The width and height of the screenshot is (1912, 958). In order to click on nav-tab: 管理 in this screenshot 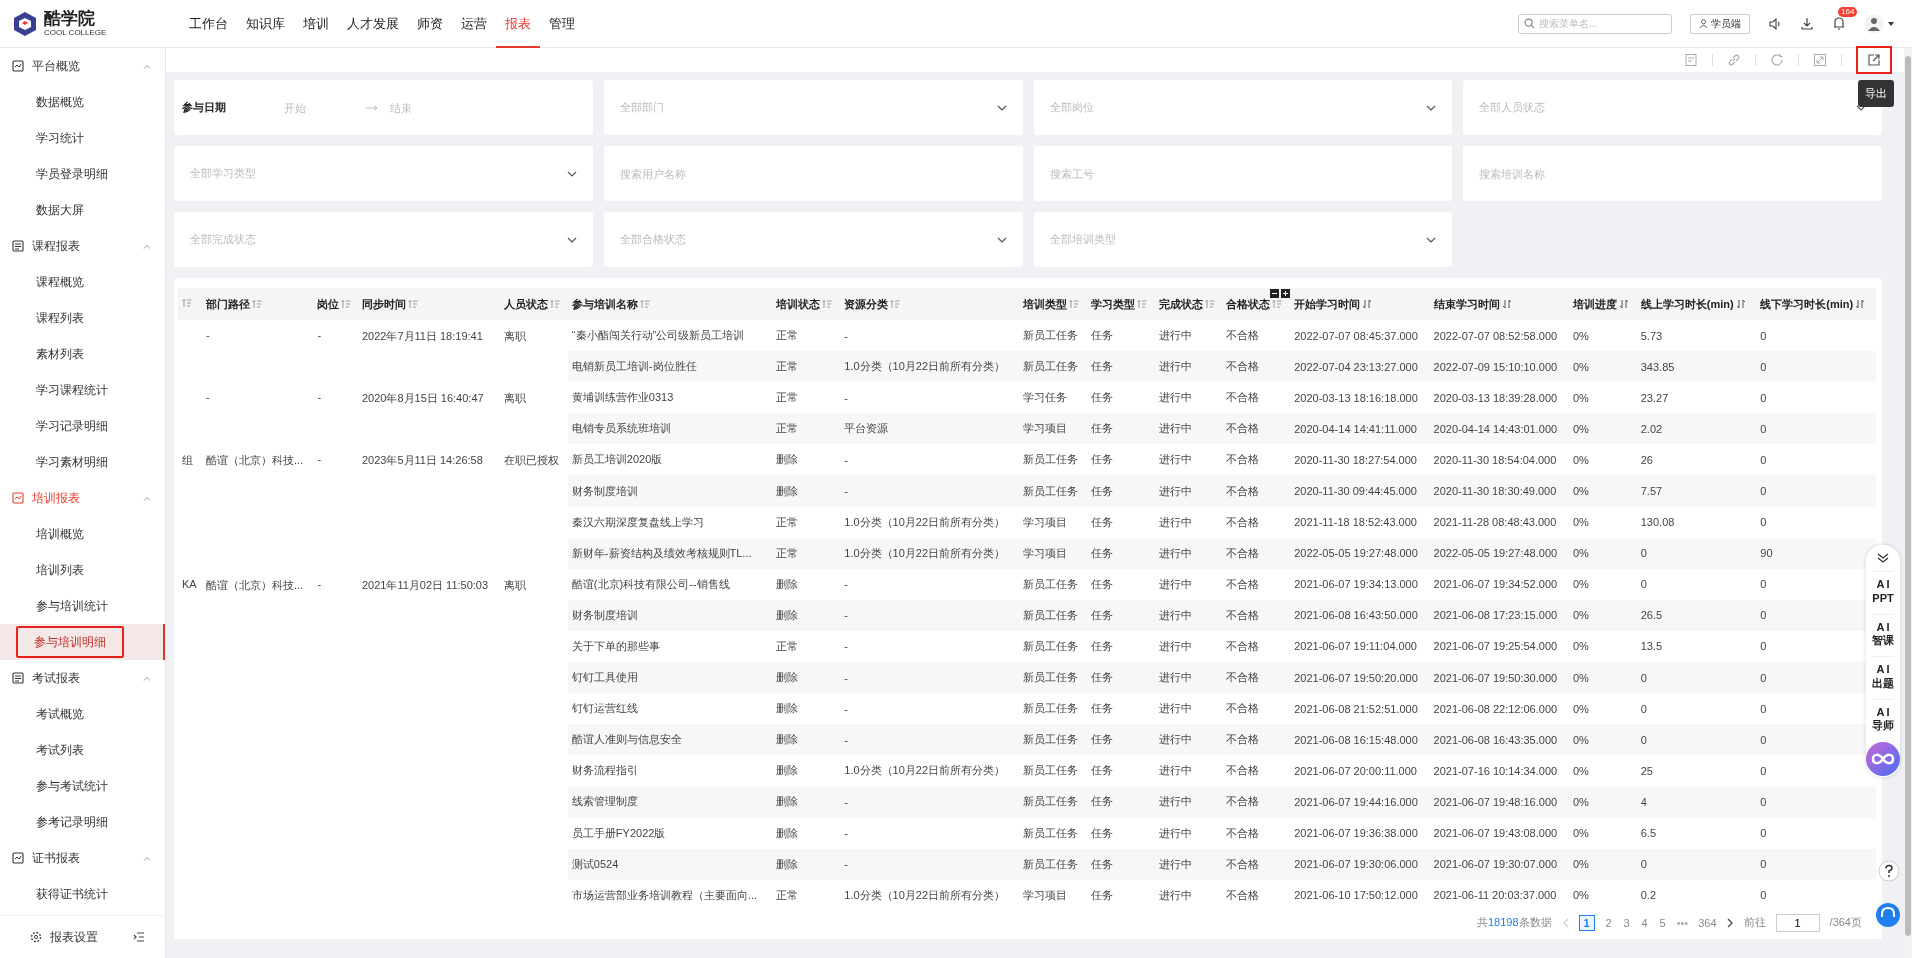, I will do `click(562, 24)`.